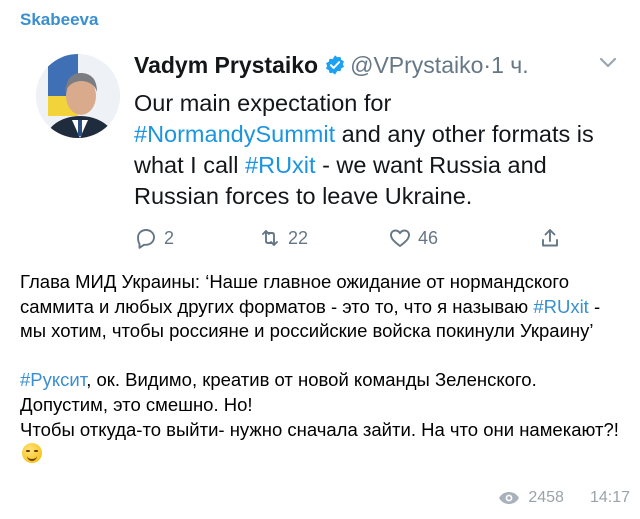  I want to click on like-count: 46, so click(428, 237).